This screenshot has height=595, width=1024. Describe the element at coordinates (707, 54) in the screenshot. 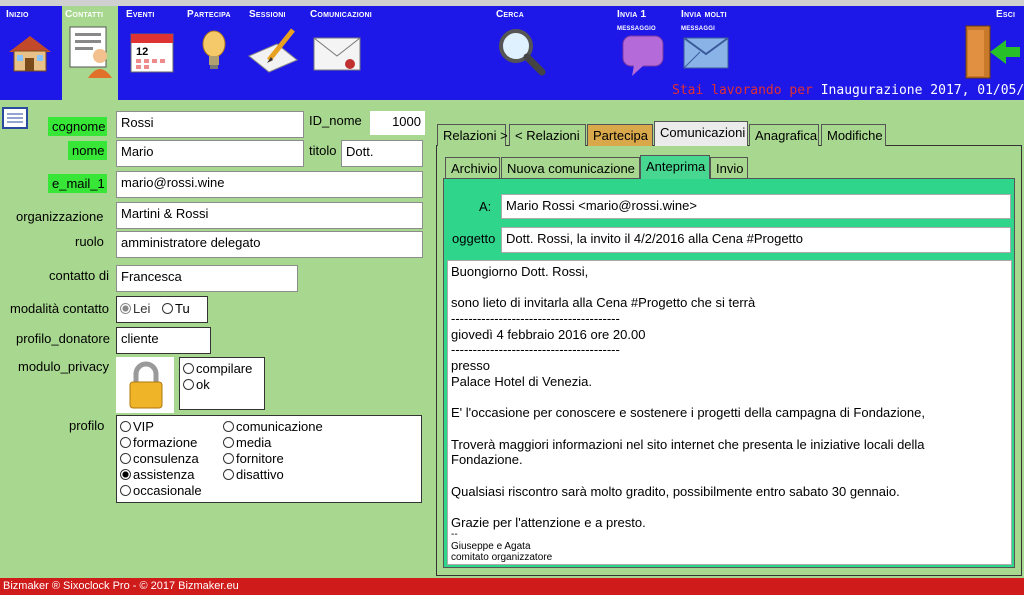

I see `envelopes-icon` at that location.